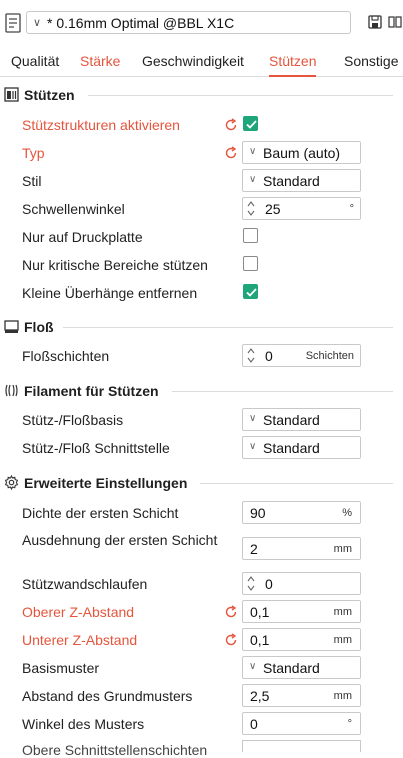  What do you see at coordinates (11, 482) in the screenshot?
I see `gear-icon` at bounding box center [11, 482].